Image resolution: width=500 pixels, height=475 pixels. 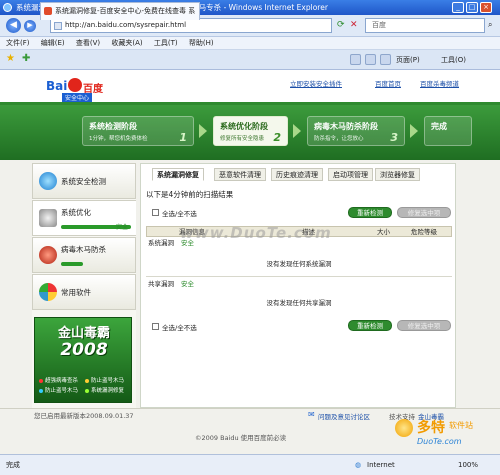 I want to click on search-input: 百度, so click(x=425, y=25).